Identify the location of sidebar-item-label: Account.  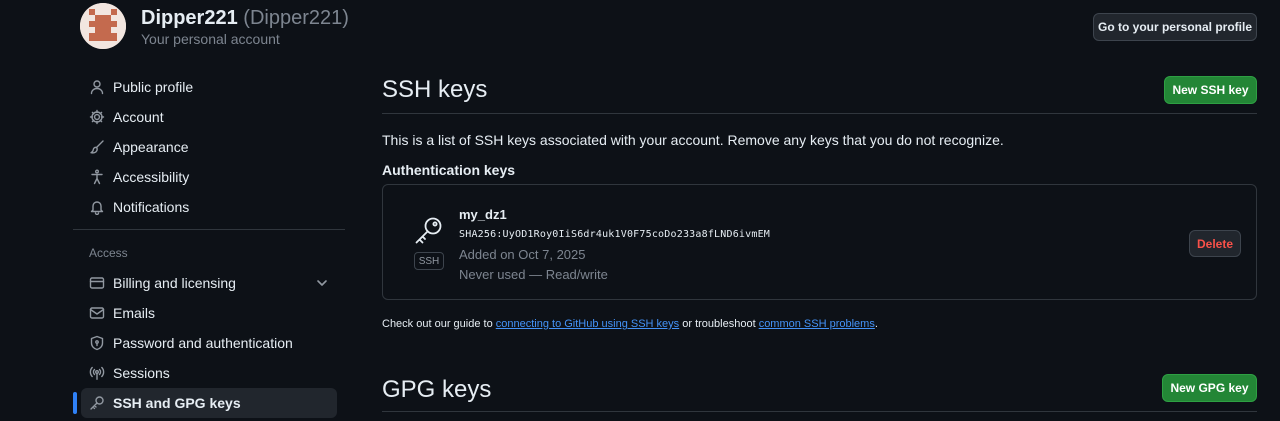
(138, 117).